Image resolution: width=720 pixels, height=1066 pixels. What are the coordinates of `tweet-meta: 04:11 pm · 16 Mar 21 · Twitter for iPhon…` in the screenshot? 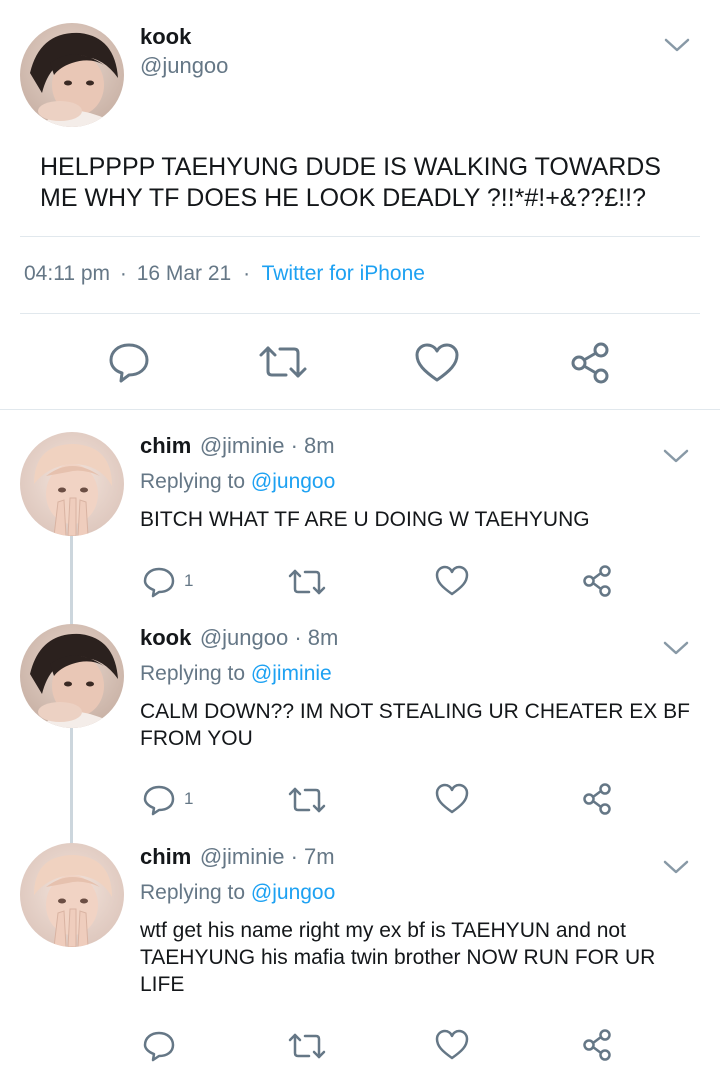 It's located at (224, 274).